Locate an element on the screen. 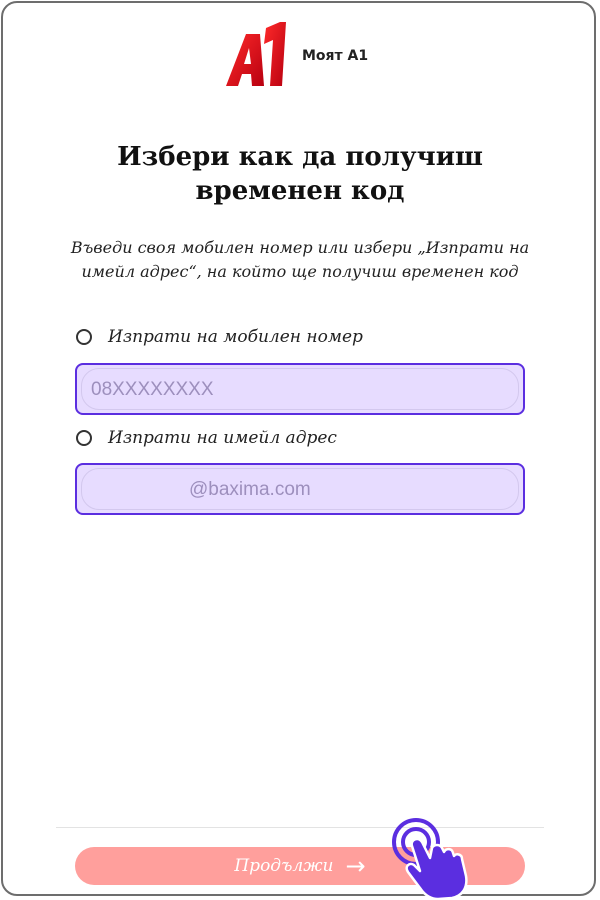 The height and width of the screenshot is (900, 600). continue-button-label: Продължи is located at coordinates (284, 866).